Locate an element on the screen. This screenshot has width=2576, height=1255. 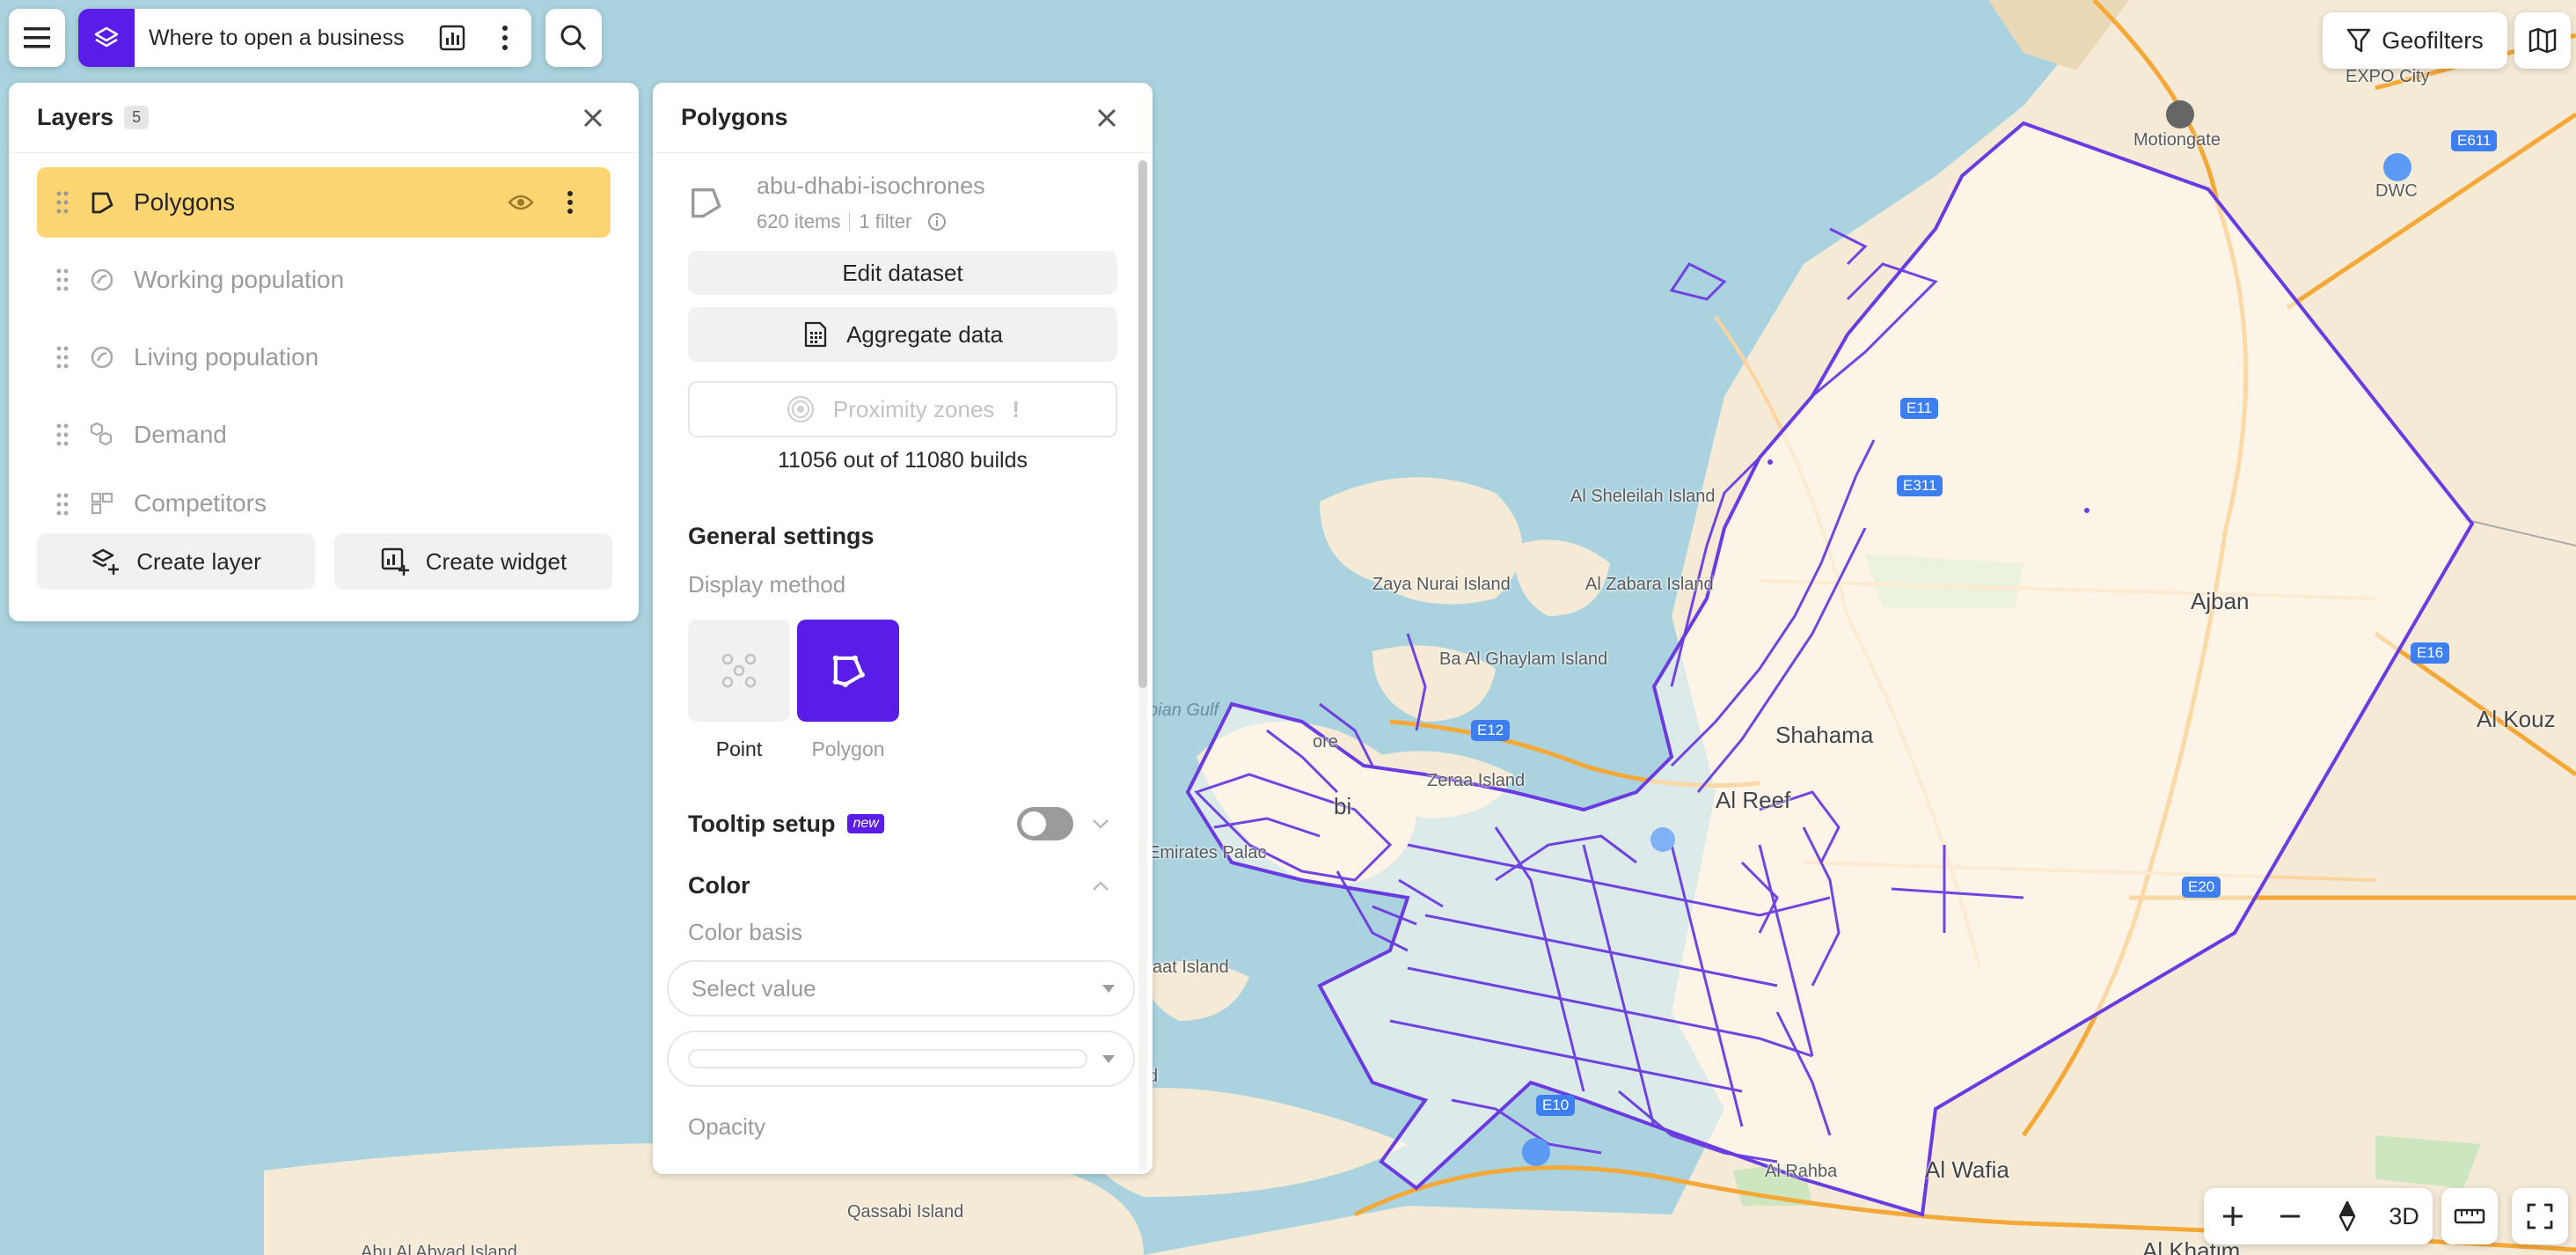
chart-icon is located at coordinates (452, 38).